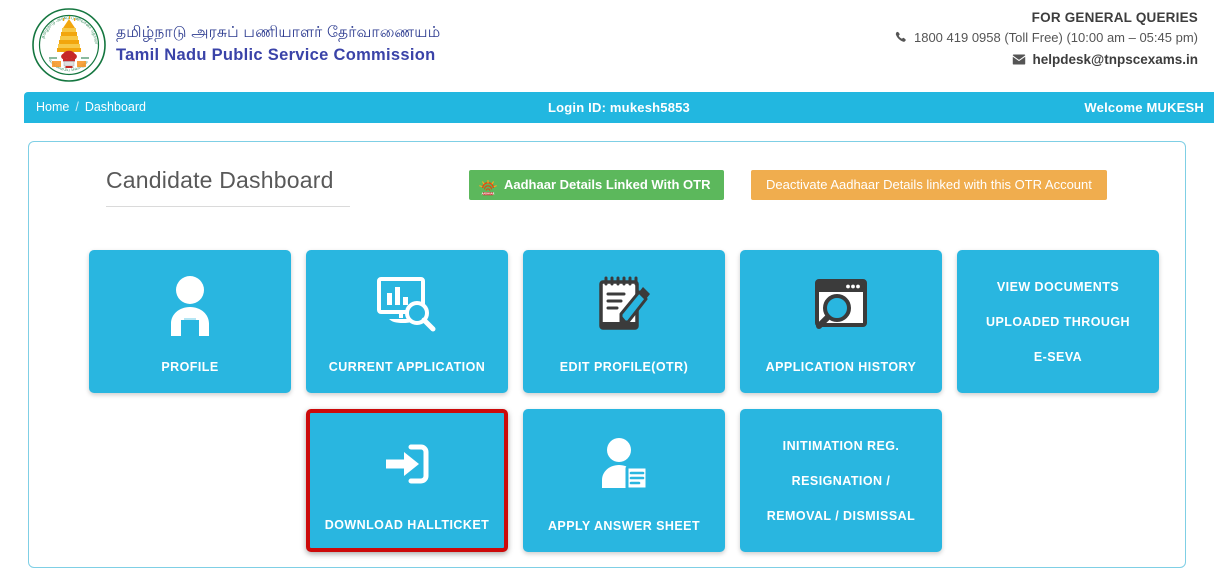 The width and height of the screenshot is (1214, 584). I want to click on tile-intimation-line-3: REMOVAL / DISMISSAL, so click(841, 515).